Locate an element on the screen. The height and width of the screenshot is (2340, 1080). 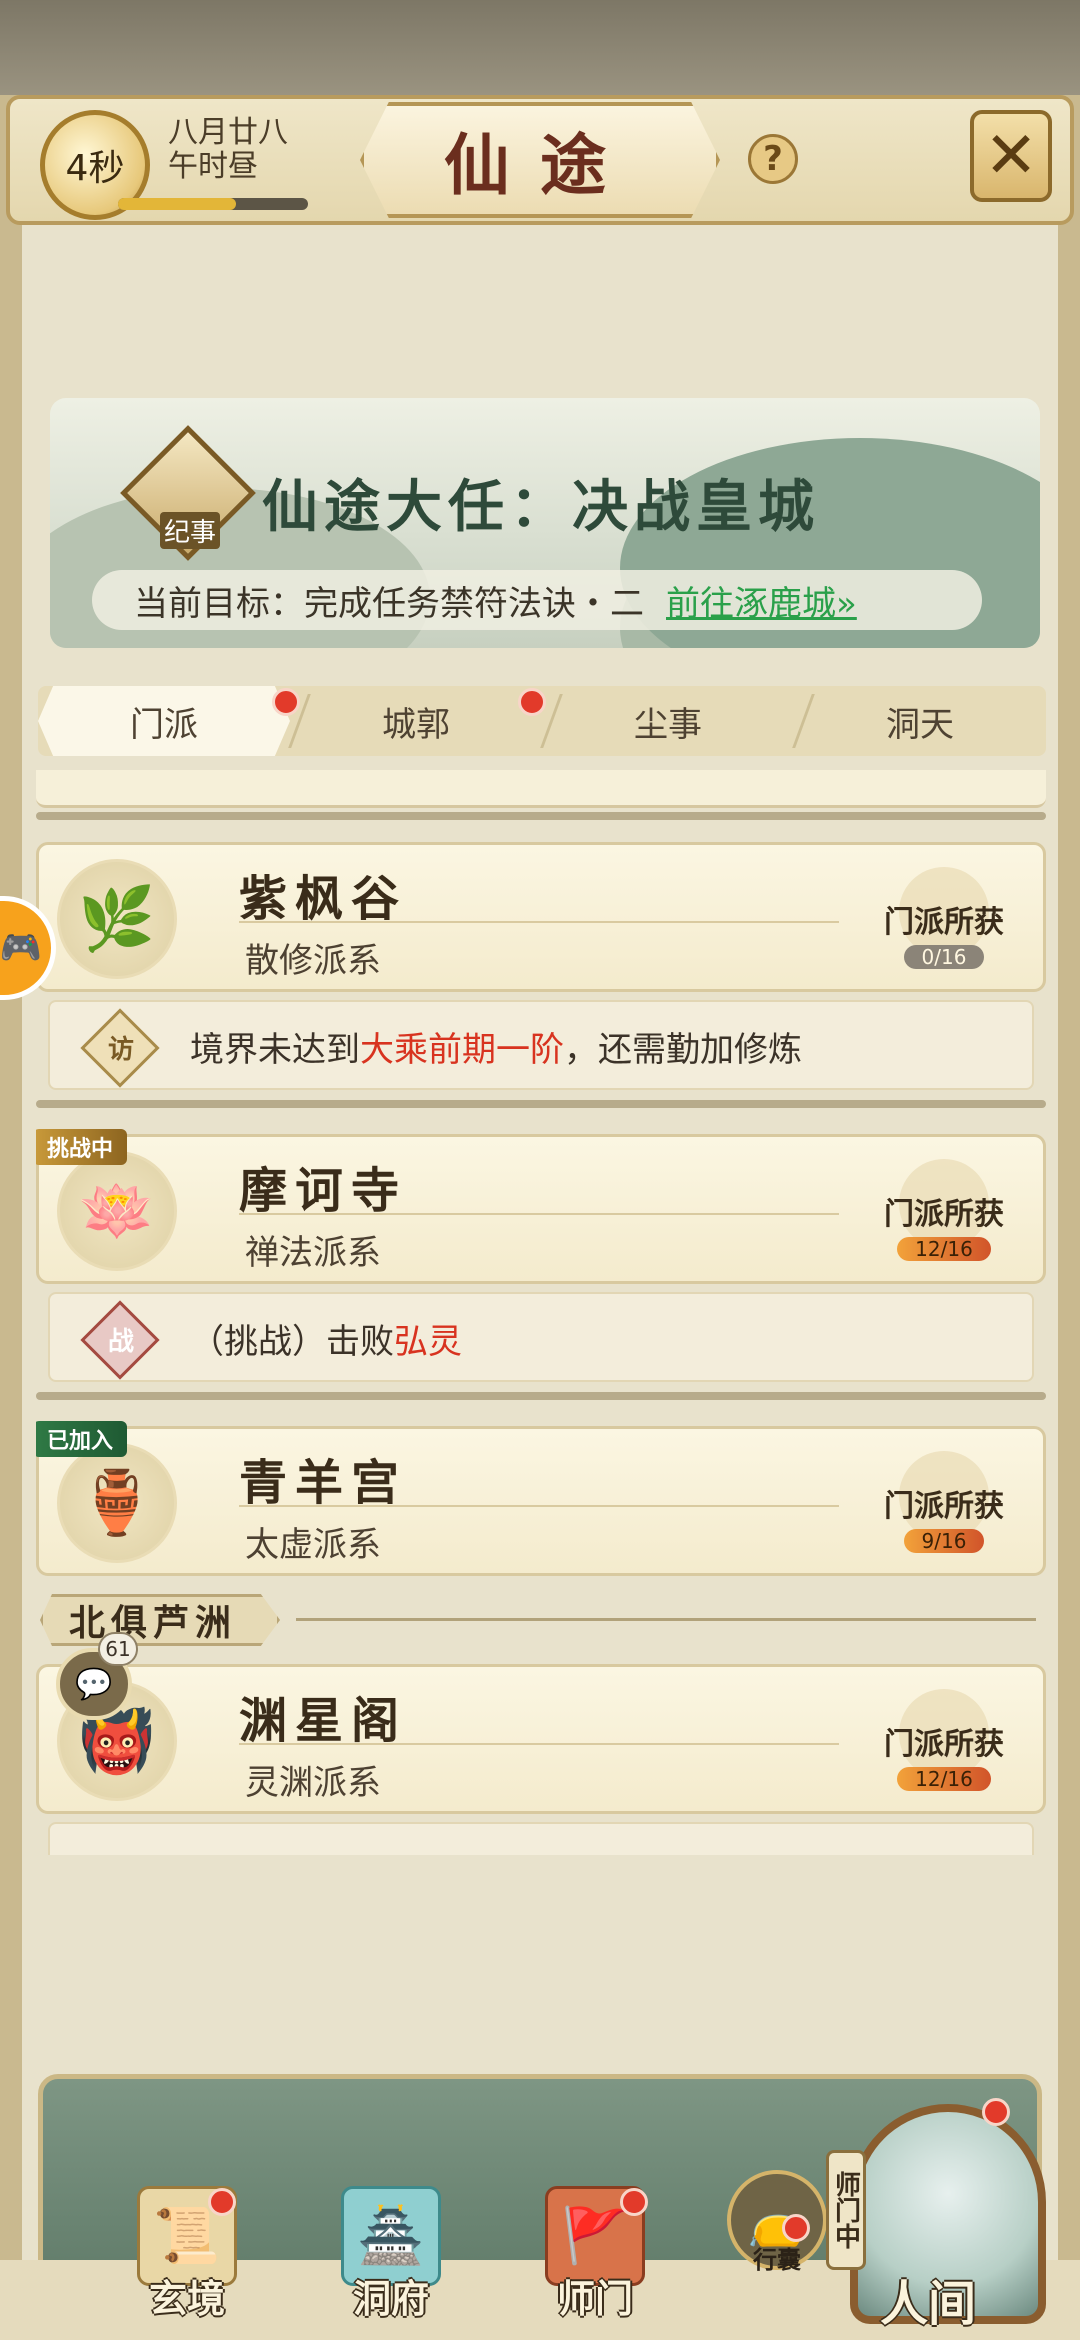
tab-grotto: 洞天 is located at coordinates (920, 721).